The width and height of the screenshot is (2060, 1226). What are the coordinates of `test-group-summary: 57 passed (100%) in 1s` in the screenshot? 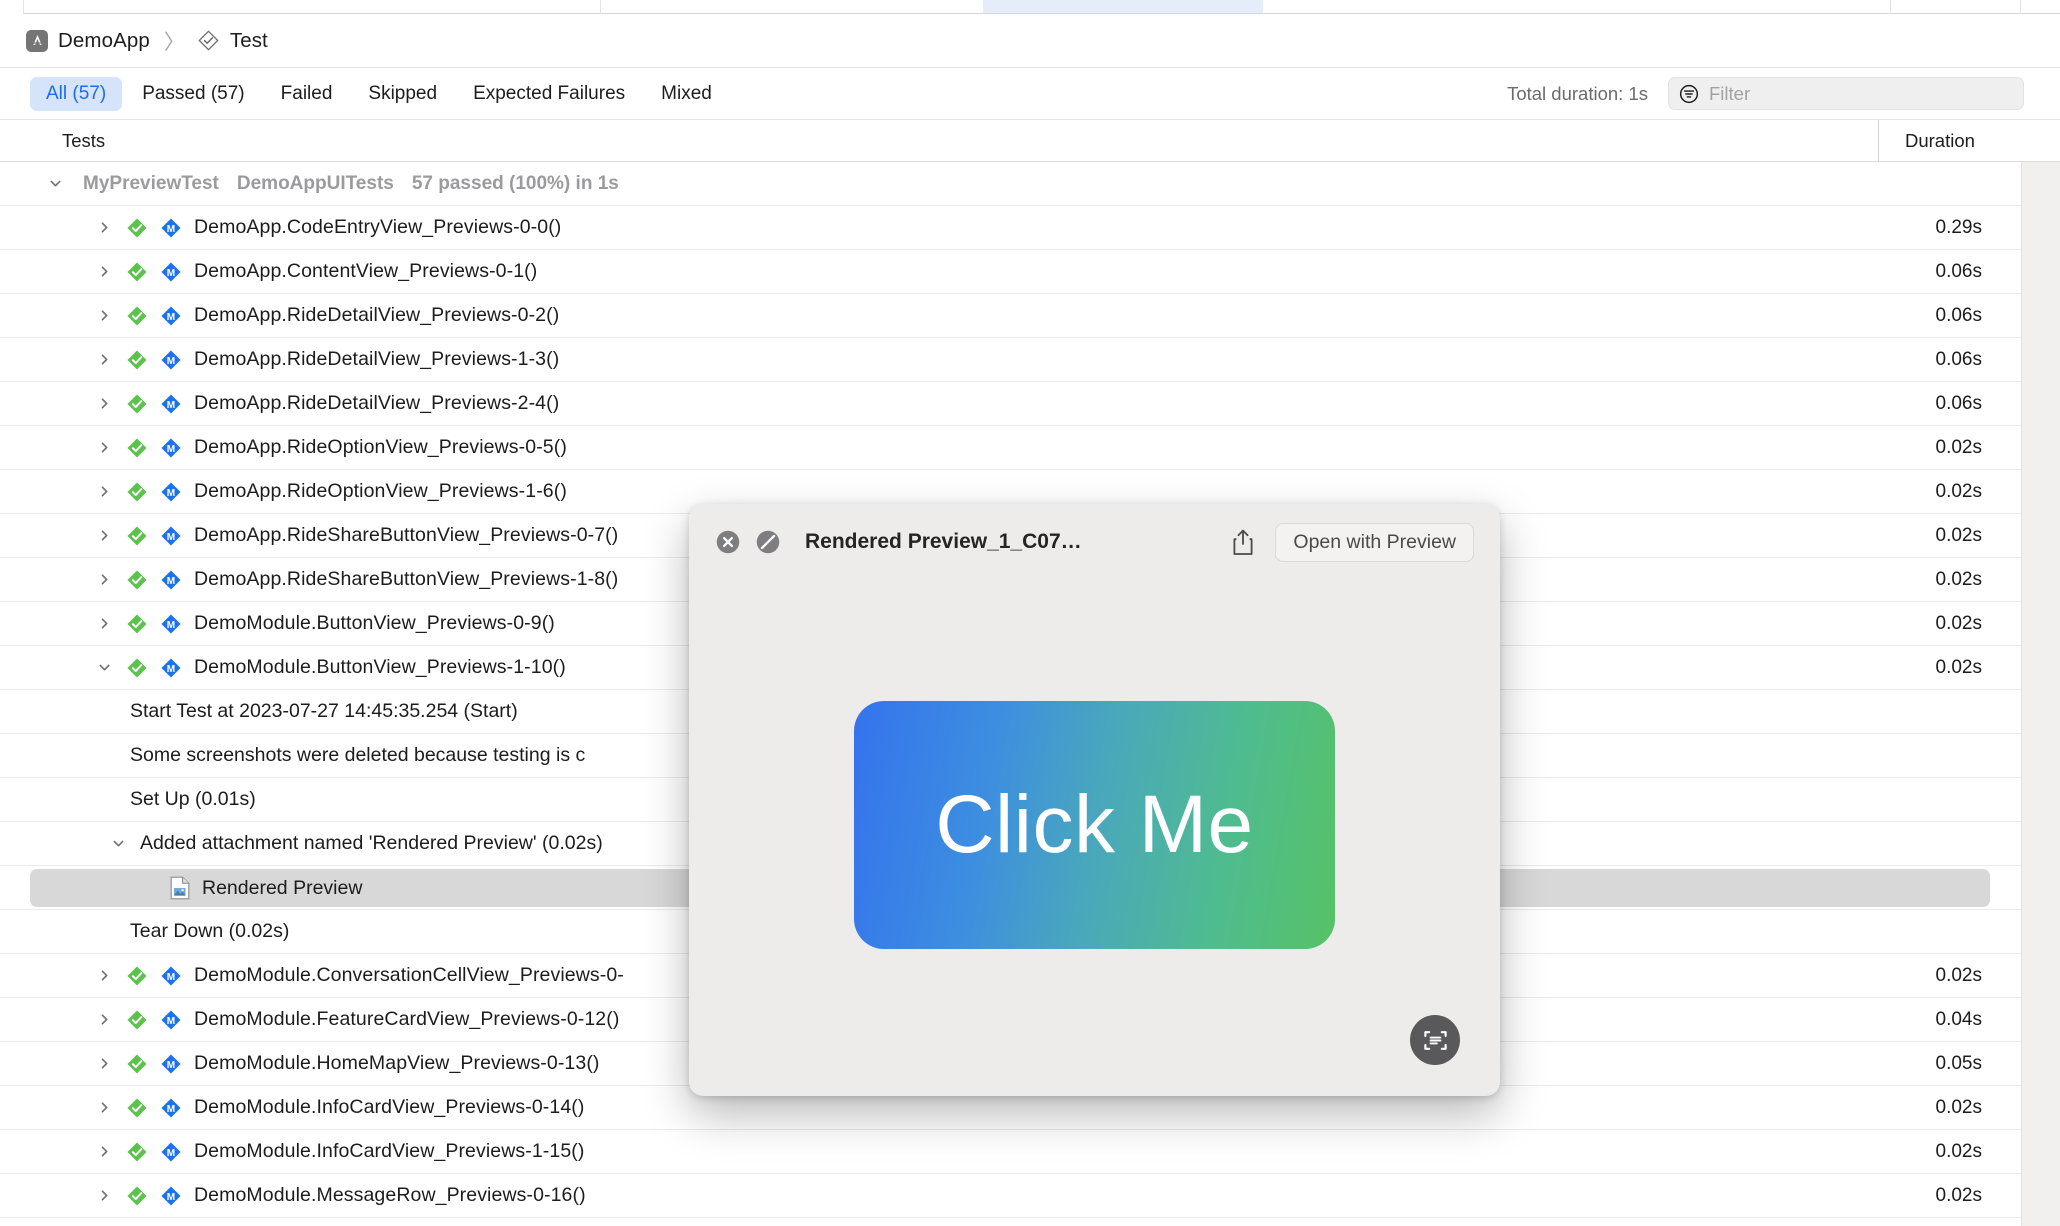 It's located at (515, 183).